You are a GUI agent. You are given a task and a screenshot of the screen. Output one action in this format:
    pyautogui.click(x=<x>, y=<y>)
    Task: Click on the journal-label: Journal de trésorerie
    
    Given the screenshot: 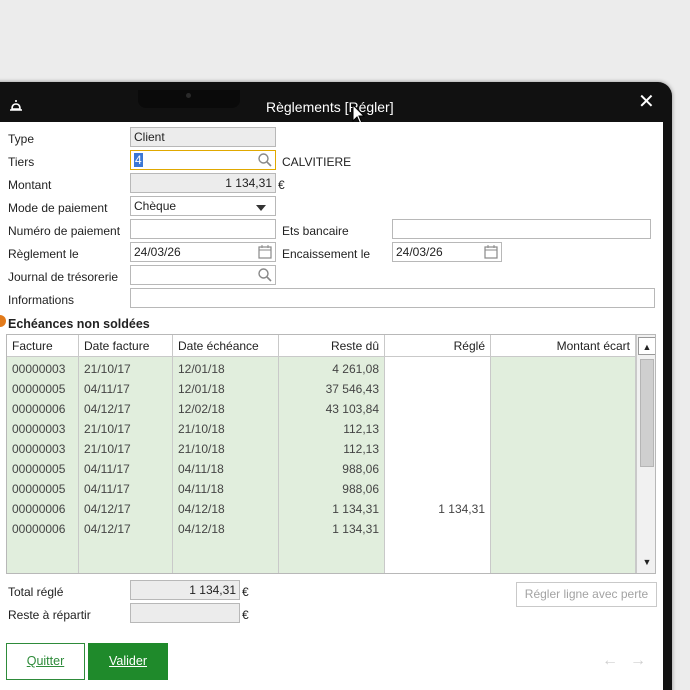 What is the action you would take?
    pyautogui.click(x=63, y=277)
    